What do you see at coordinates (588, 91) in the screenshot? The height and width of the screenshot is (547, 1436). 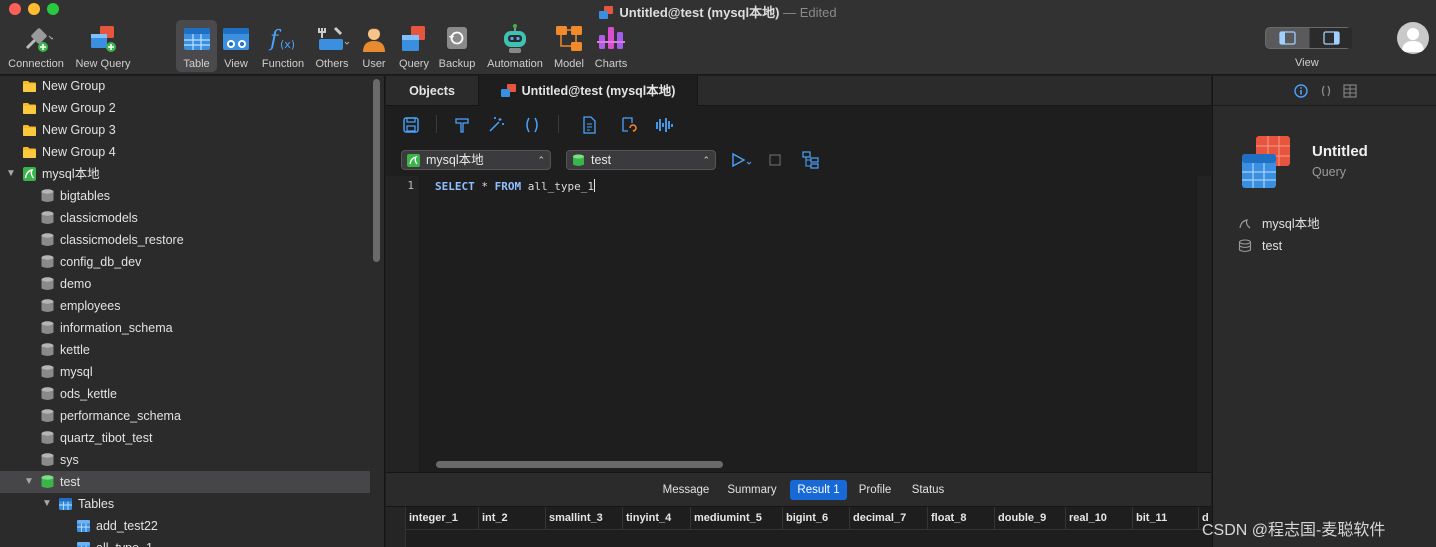 I see `tab-query: Untitled@test (mysql本地)` at bounding box center [588, 91].